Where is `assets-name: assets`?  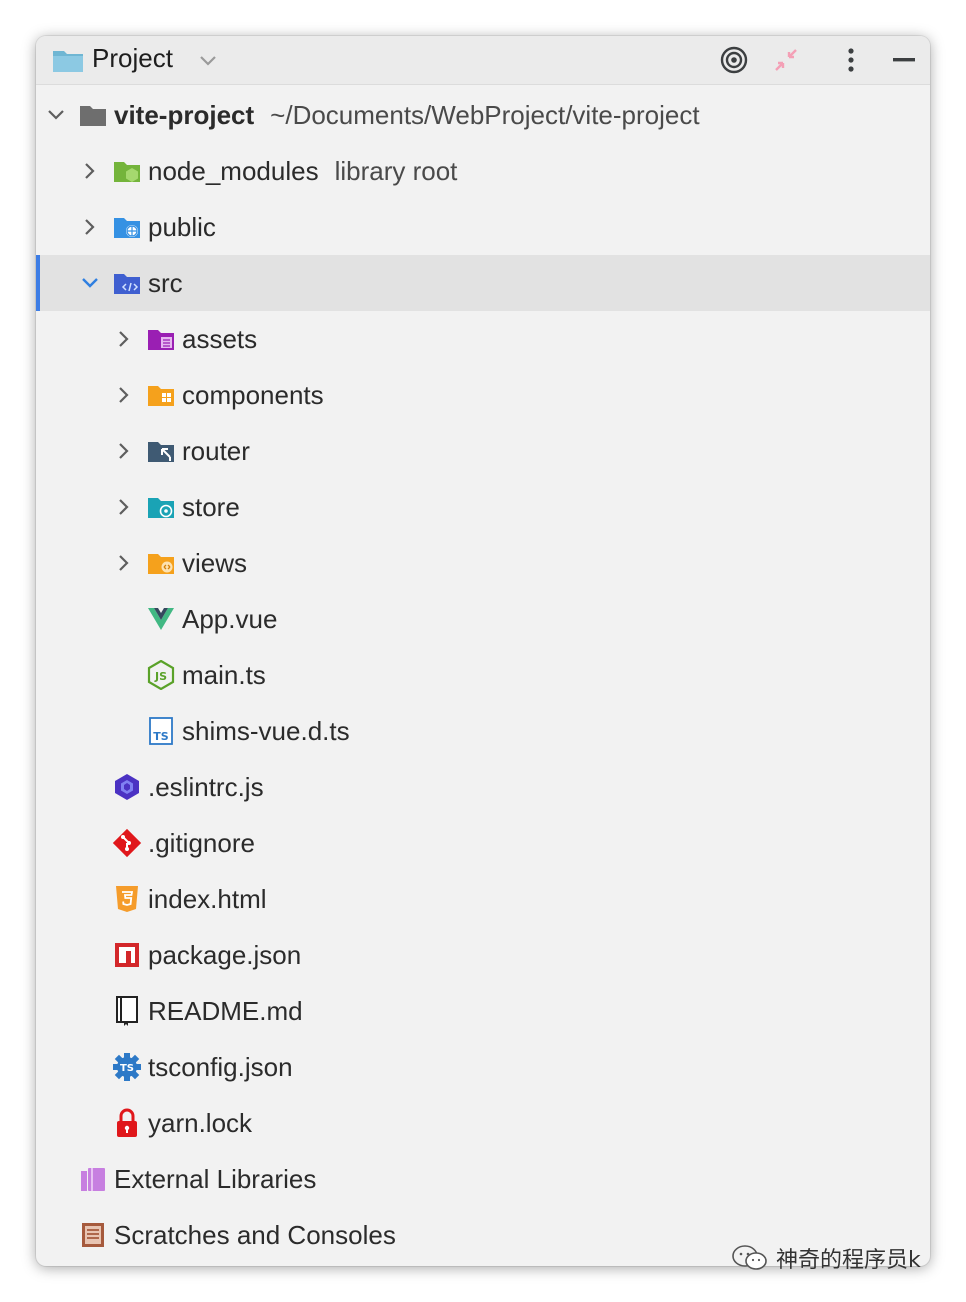
assets-name: assets is located at coordinates (220, 338).